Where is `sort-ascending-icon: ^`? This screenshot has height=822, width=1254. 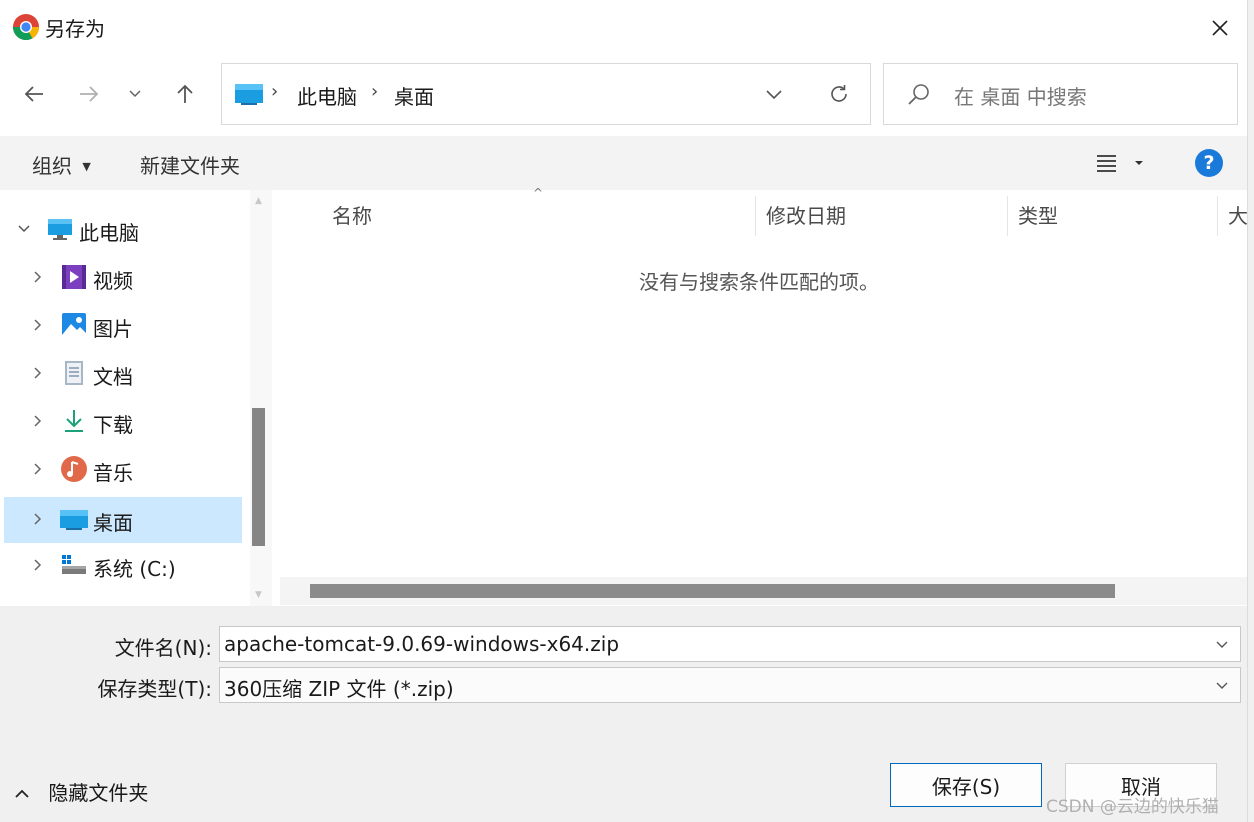
sort-ascending-icon: ^ is located at coordinates (538, 193).